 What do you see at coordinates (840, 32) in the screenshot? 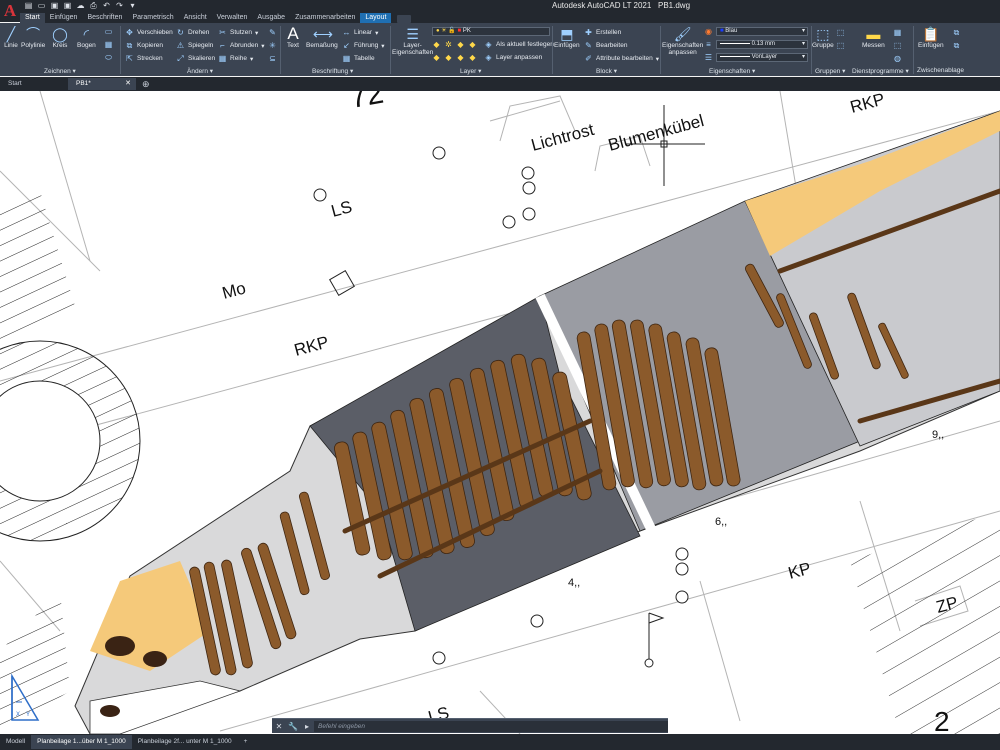
I see `ungroup-tool: ⬚` at bounding box center [840, 32].